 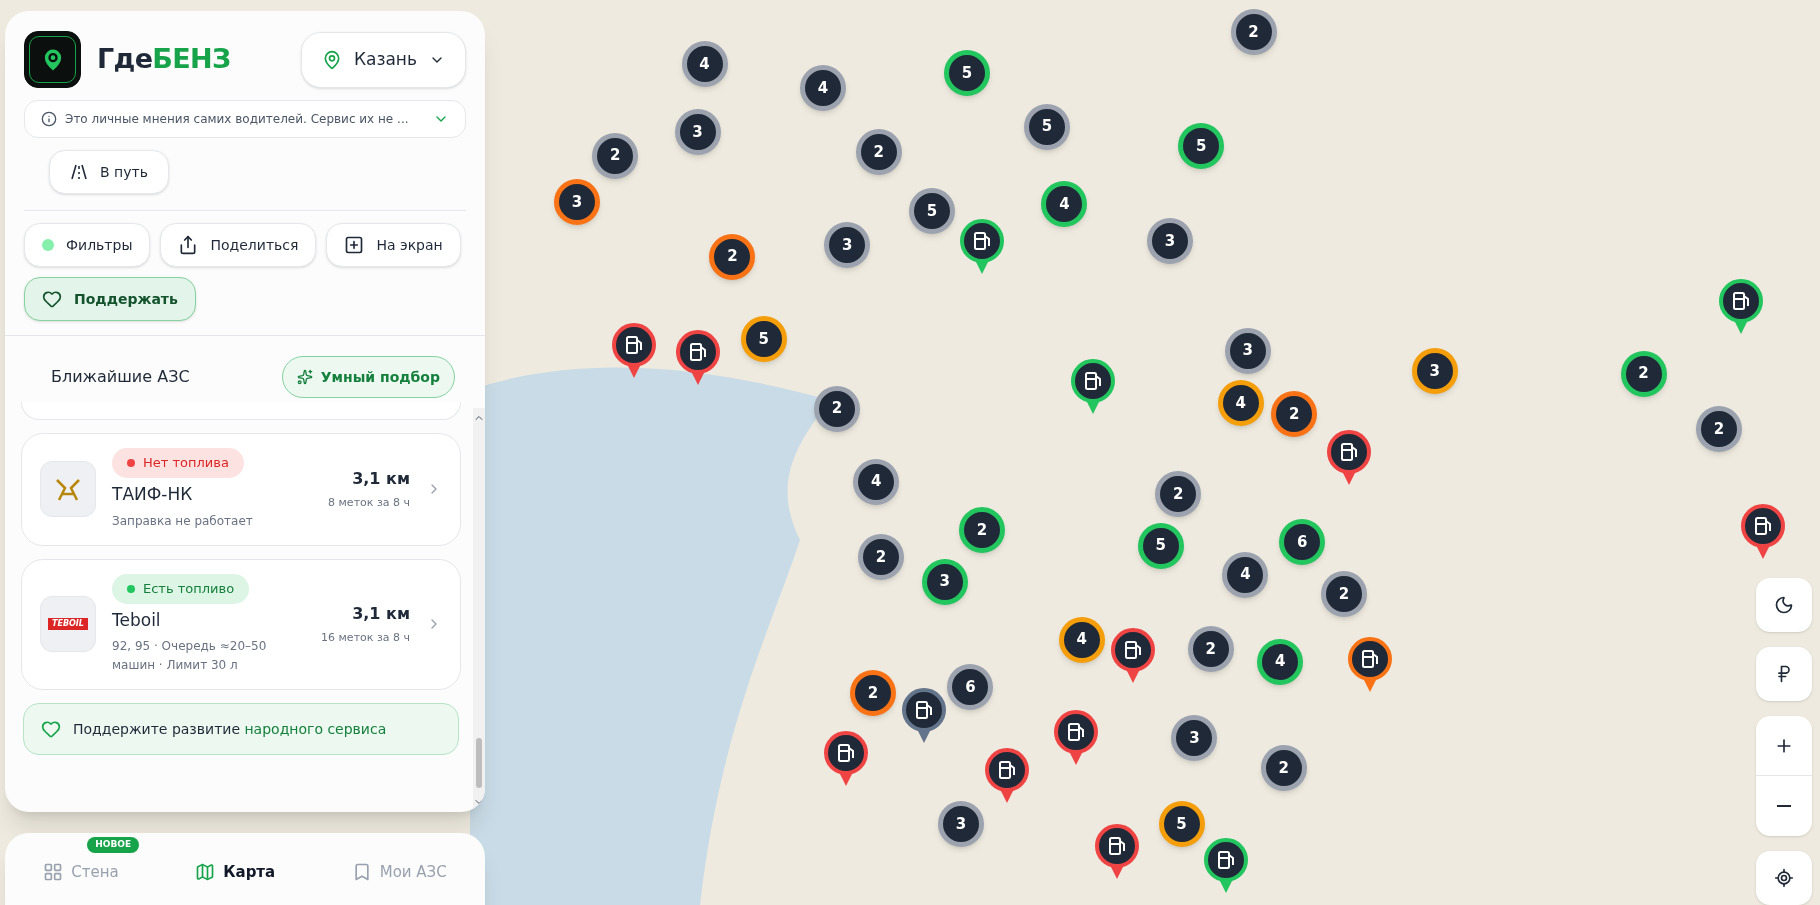 I want to click on road-icon, so click(x=79, y=172).